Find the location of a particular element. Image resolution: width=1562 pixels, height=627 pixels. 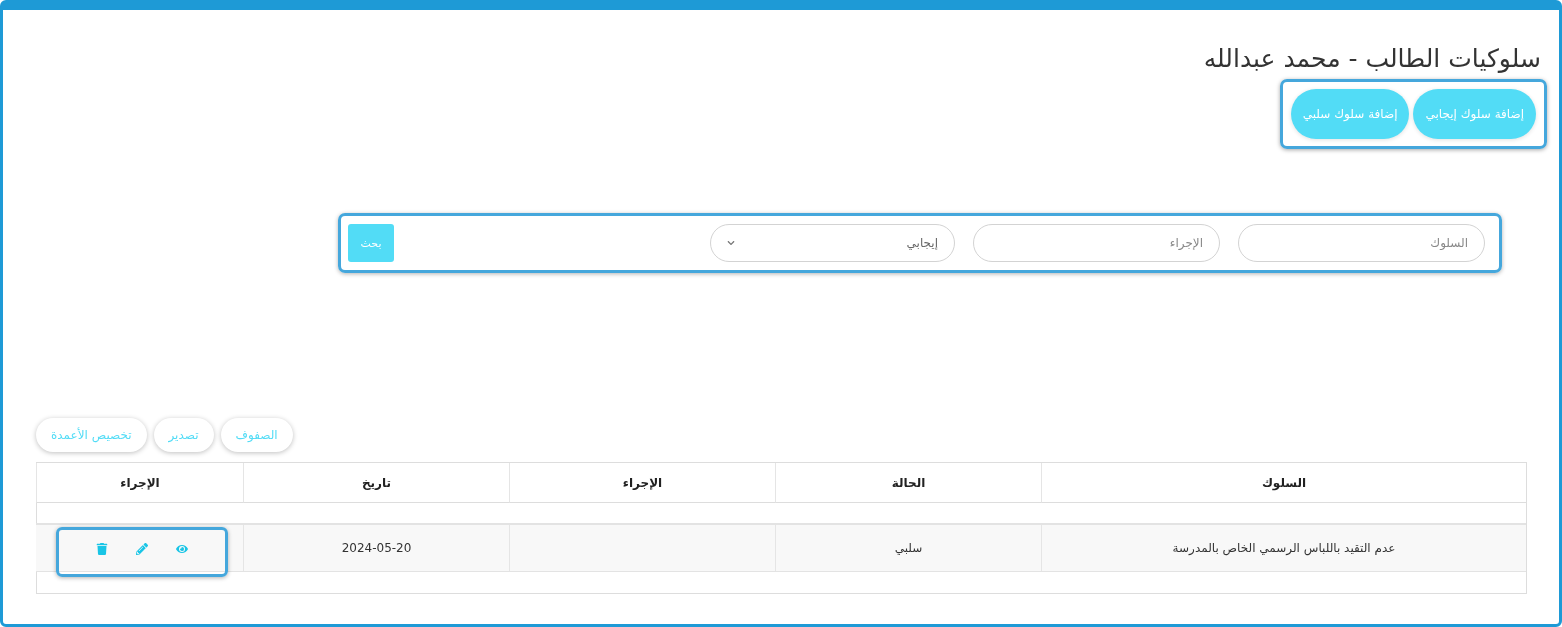

search-button: بحث is located at coordinates (371, 243).